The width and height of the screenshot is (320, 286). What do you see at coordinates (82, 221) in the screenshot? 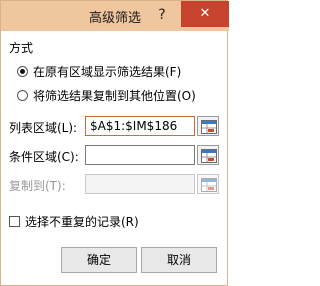
I see `unique-records-label: 选择不重复的记录(R)` at bounding box center [82, 221].